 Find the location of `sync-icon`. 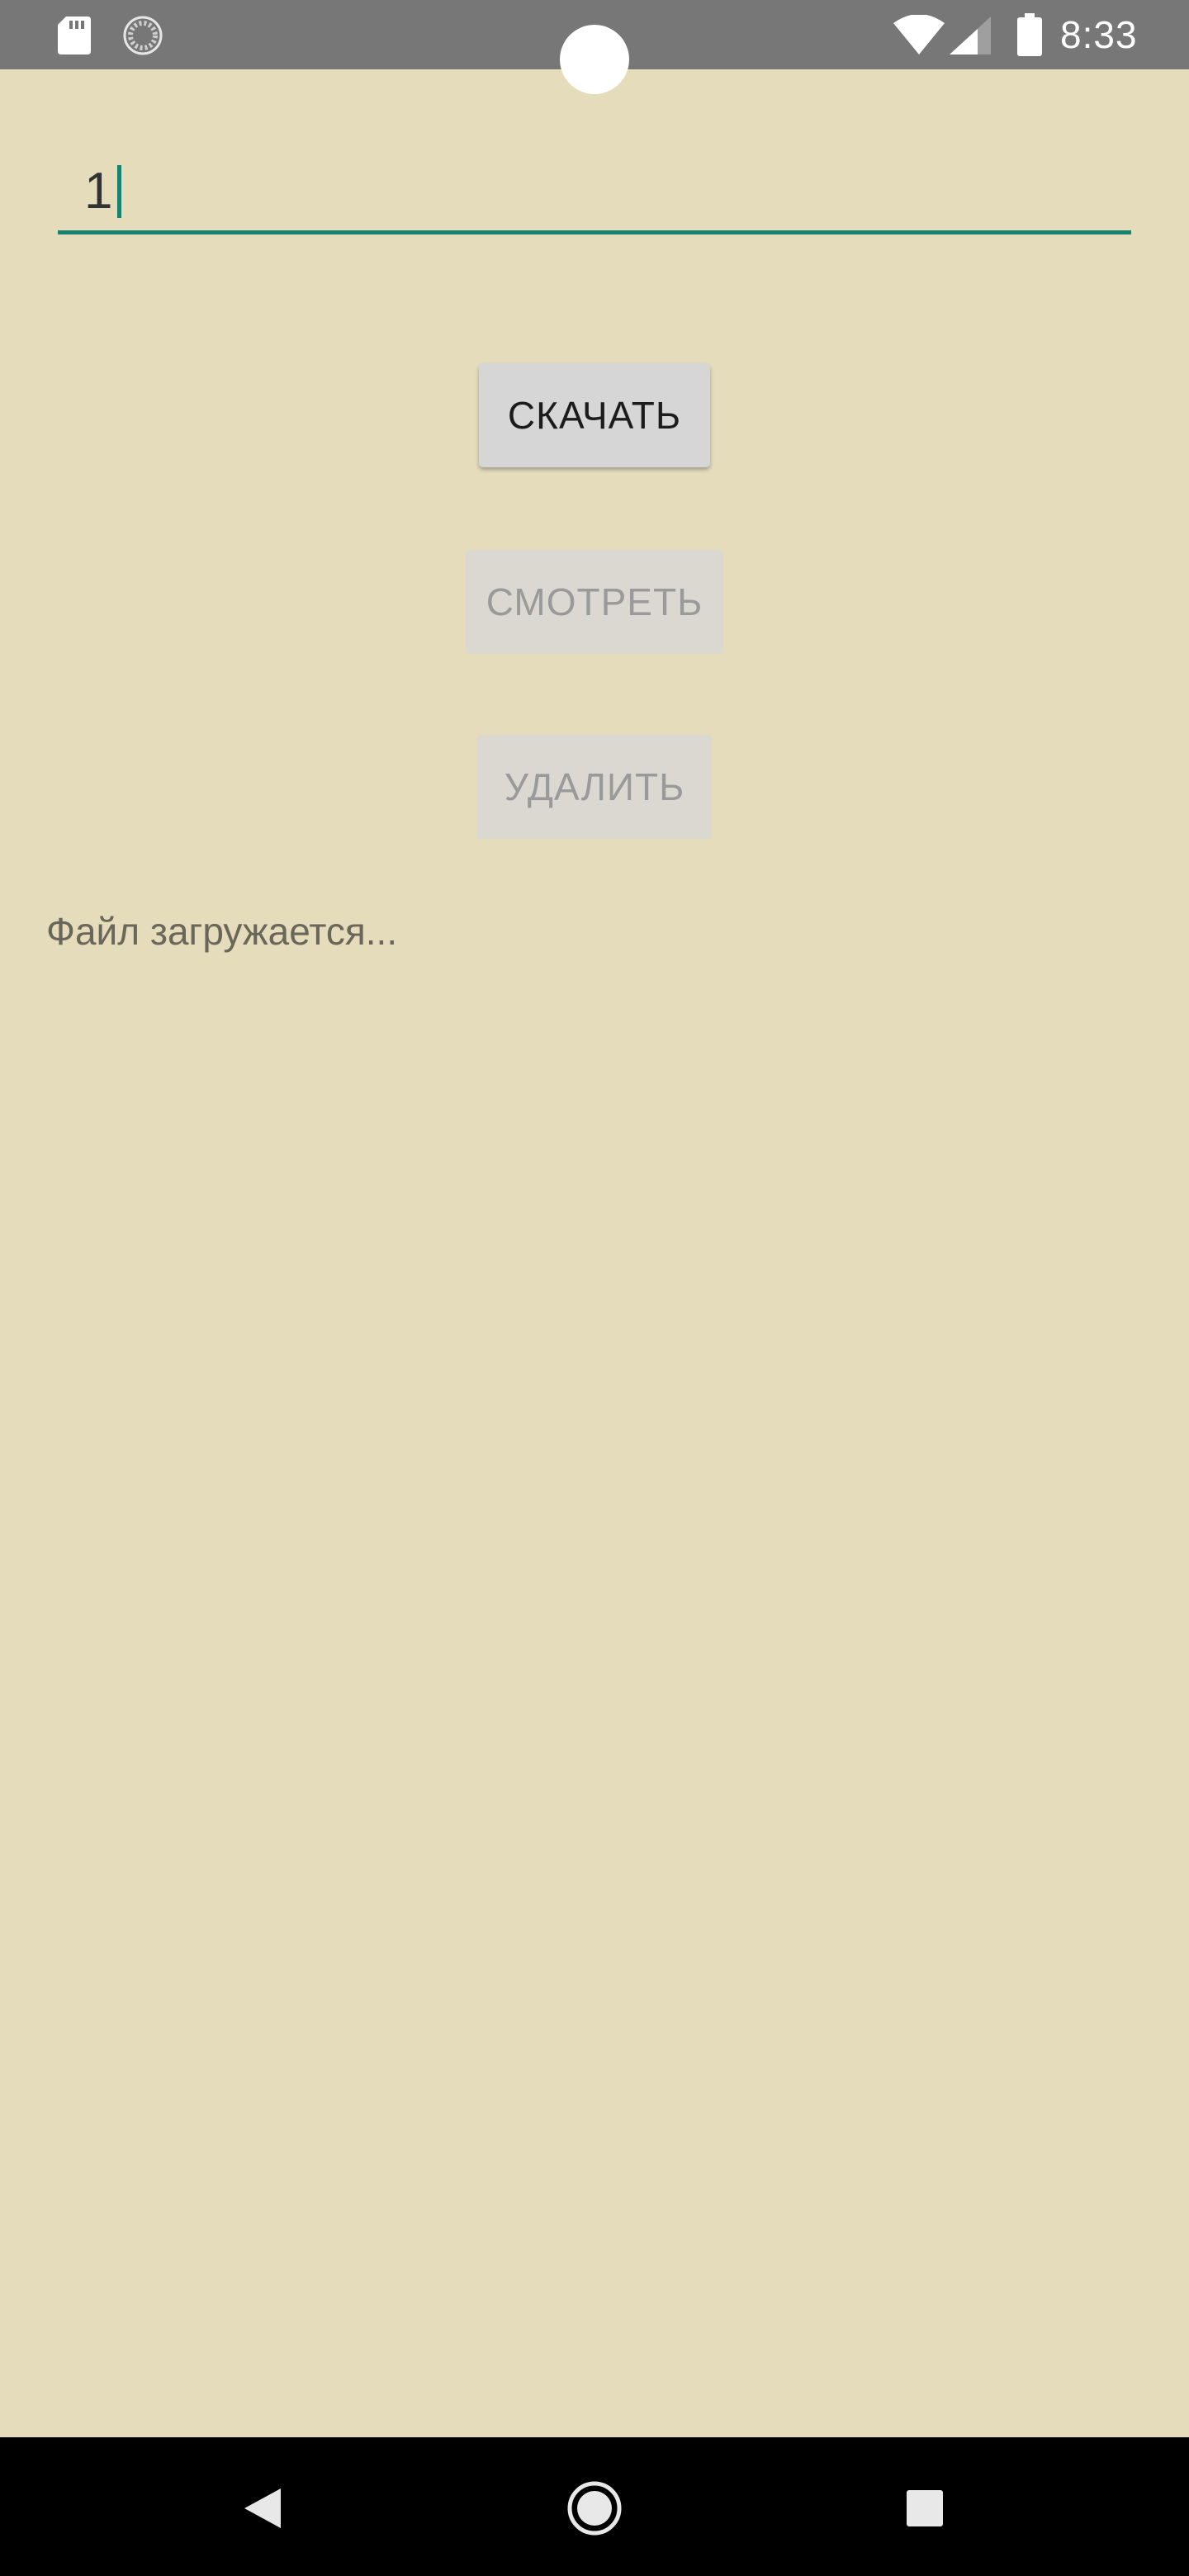

sync-icon is located at coordinates (143, 35).